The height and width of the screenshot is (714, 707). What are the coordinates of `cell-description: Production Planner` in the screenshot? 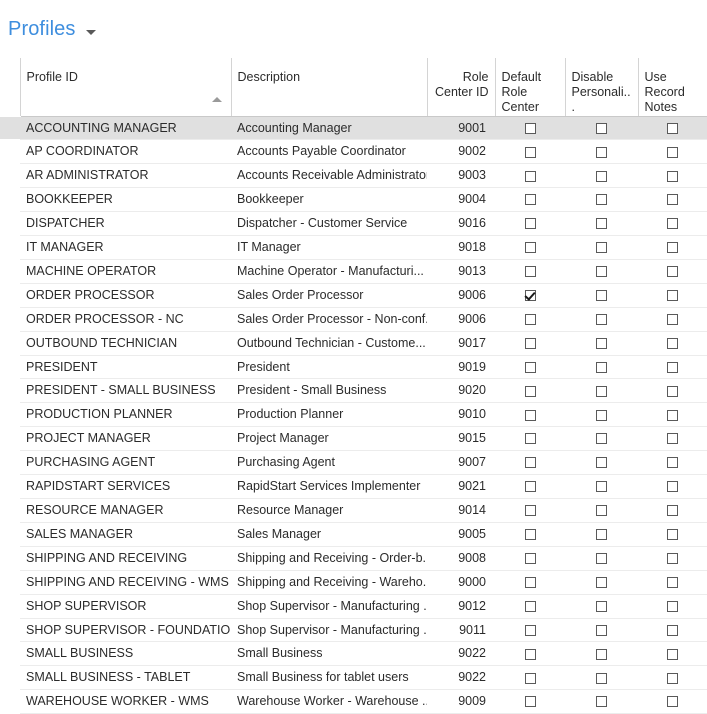 It's located at (329, 415).